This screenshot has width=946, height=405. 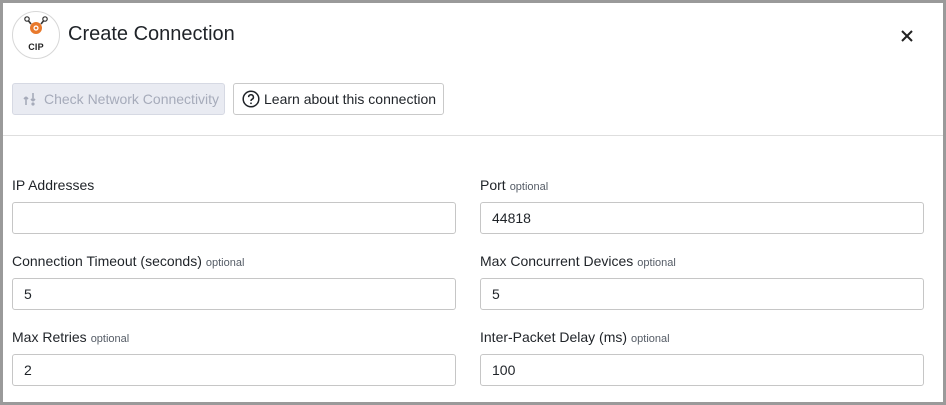 I want to click on ip-addresses-input, so click(x=234, y=218).